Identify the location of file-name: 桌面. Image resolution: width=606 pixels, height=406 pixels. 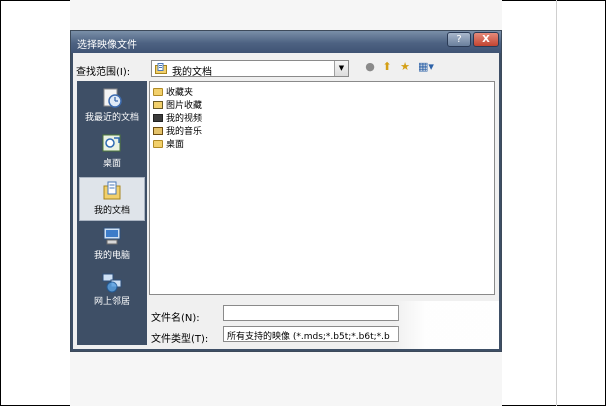
(175, 145).